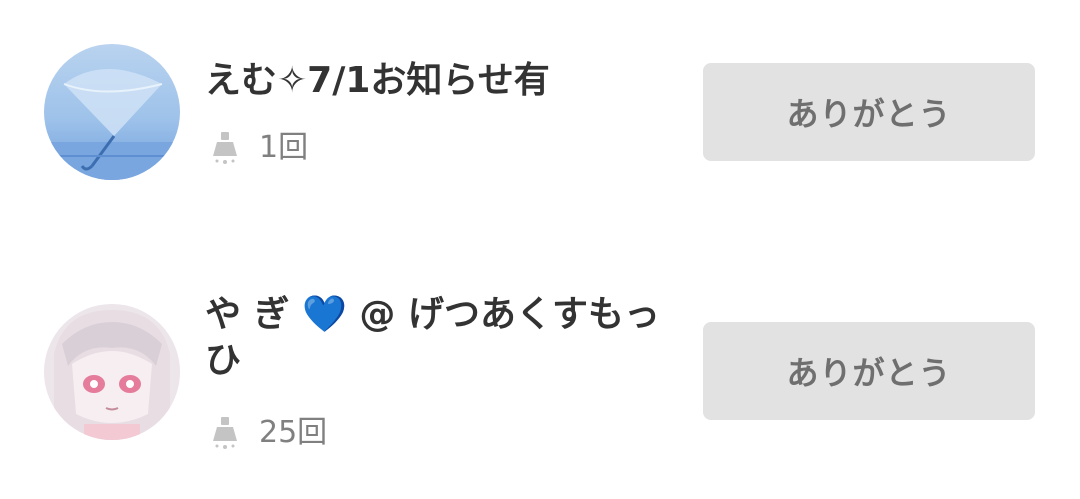  I want to click on count-text: 25回, so click(293, 432).